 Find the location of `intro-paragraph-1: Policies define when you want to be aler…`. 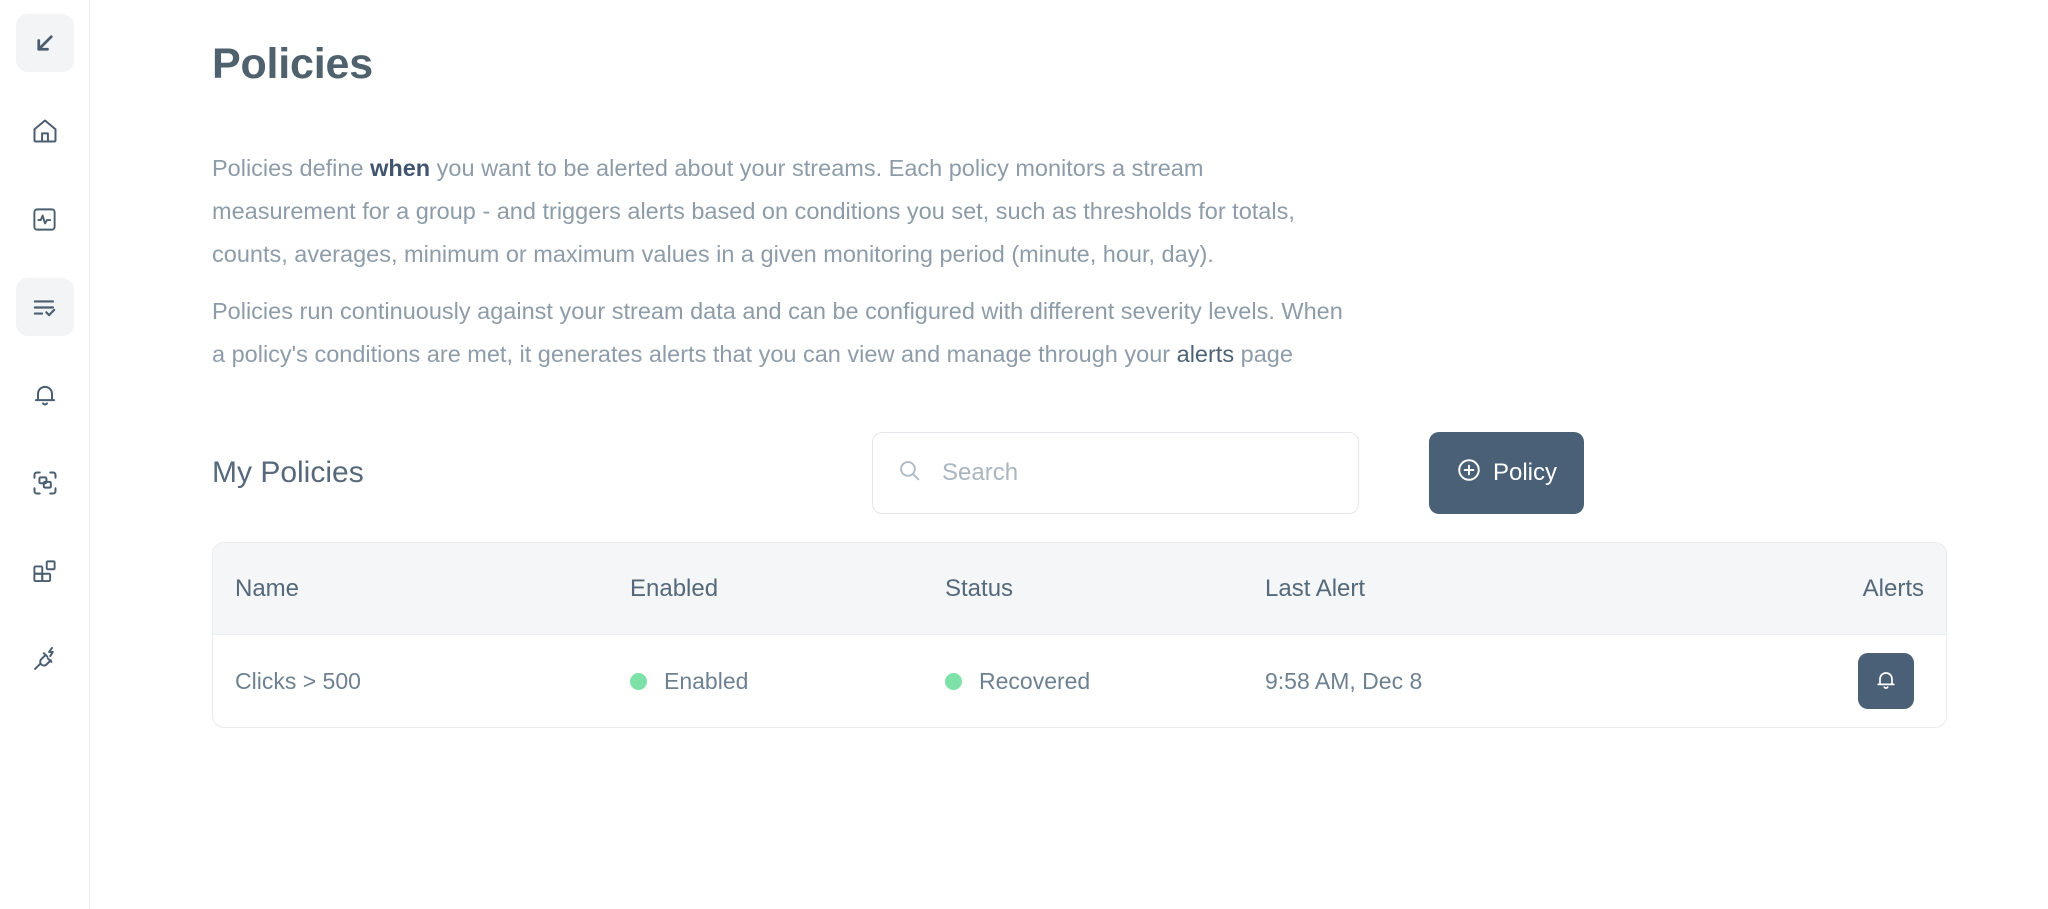

intro-paragraph-1: Policies define when you want to be aler… is located at coordinates (779, 211).